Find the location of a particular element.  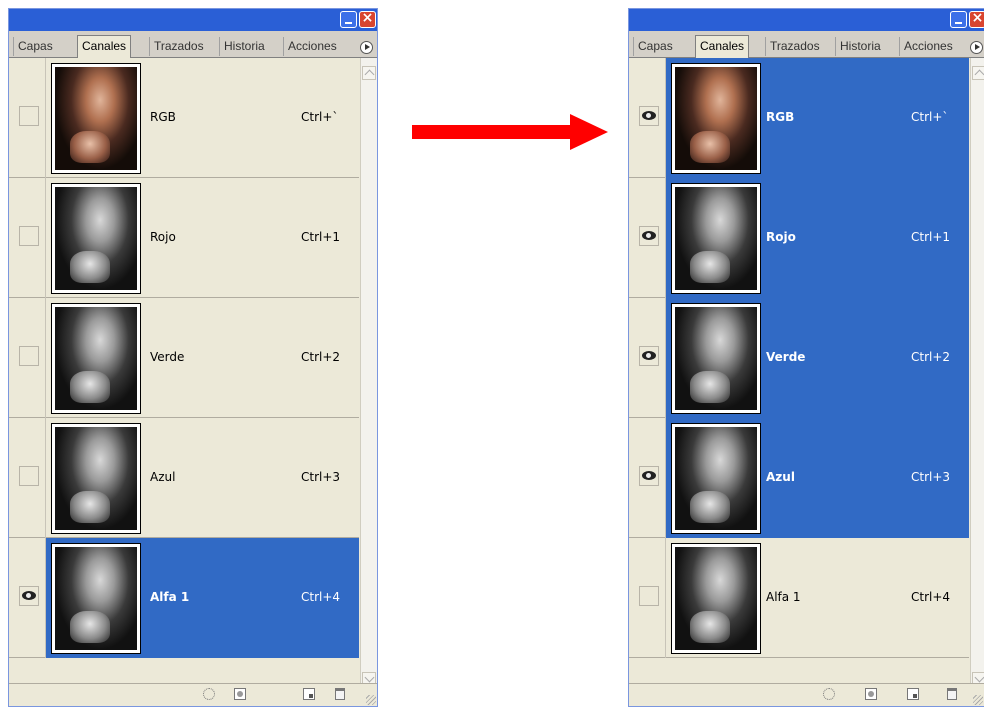

panel-titlebar: × is located at coordinates (806, 20).